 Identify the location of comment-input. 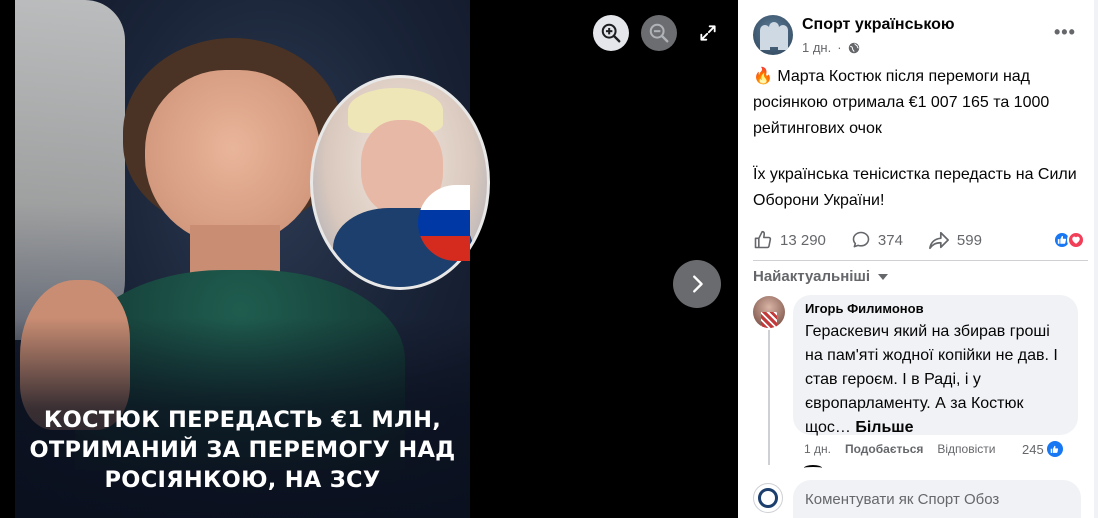
(937, 499).